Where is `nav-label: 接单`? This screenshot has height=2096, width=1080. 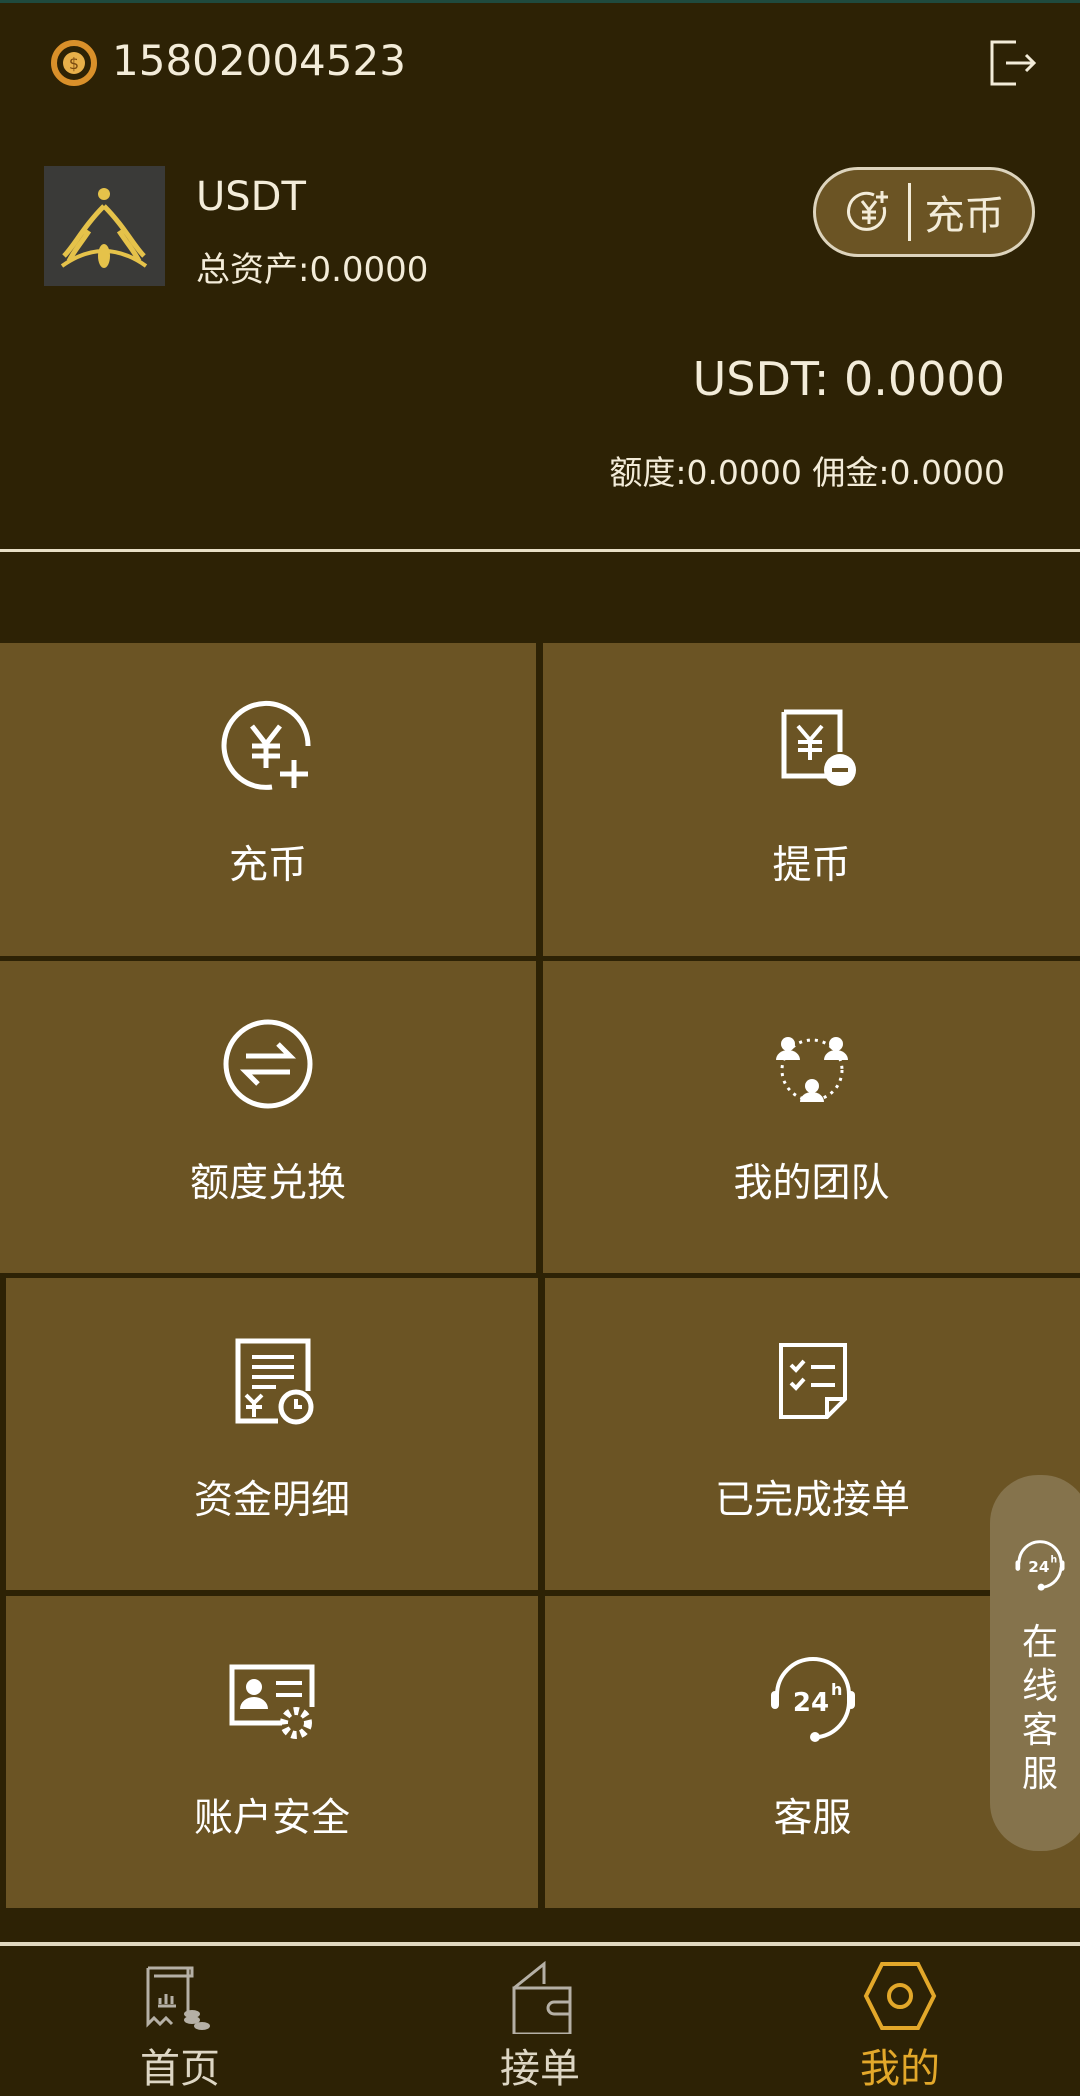 nav-label: 接单 is located at coordinates (540, 2069).